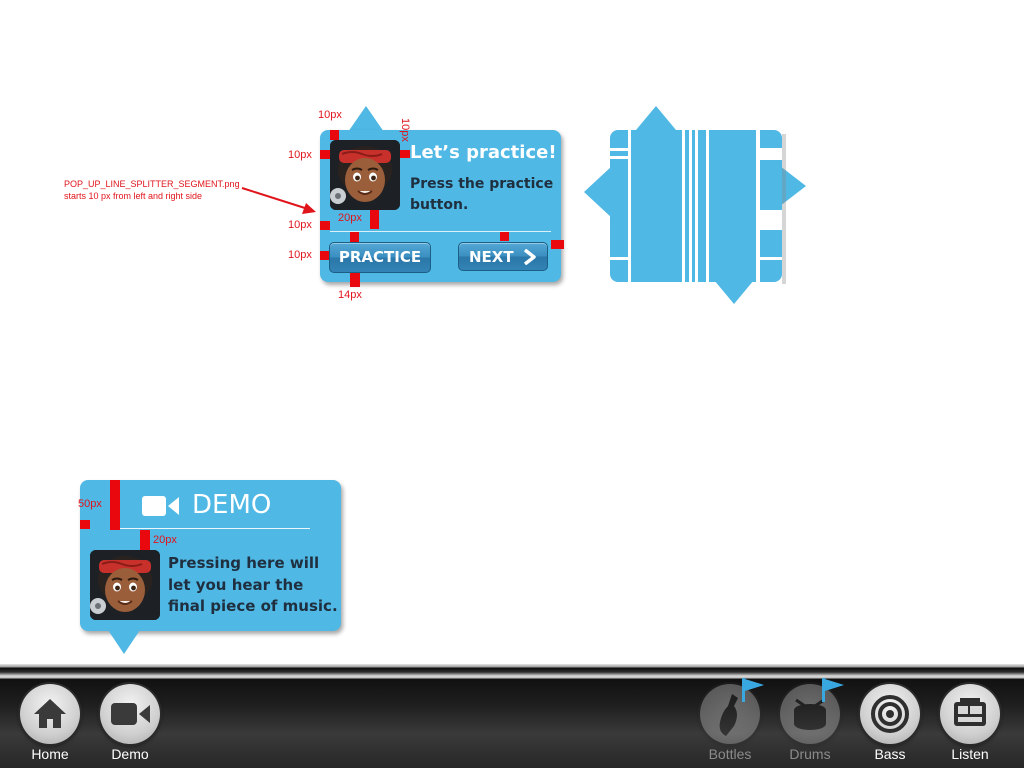  I want to click on popup-slice-template, so click(695, 205).